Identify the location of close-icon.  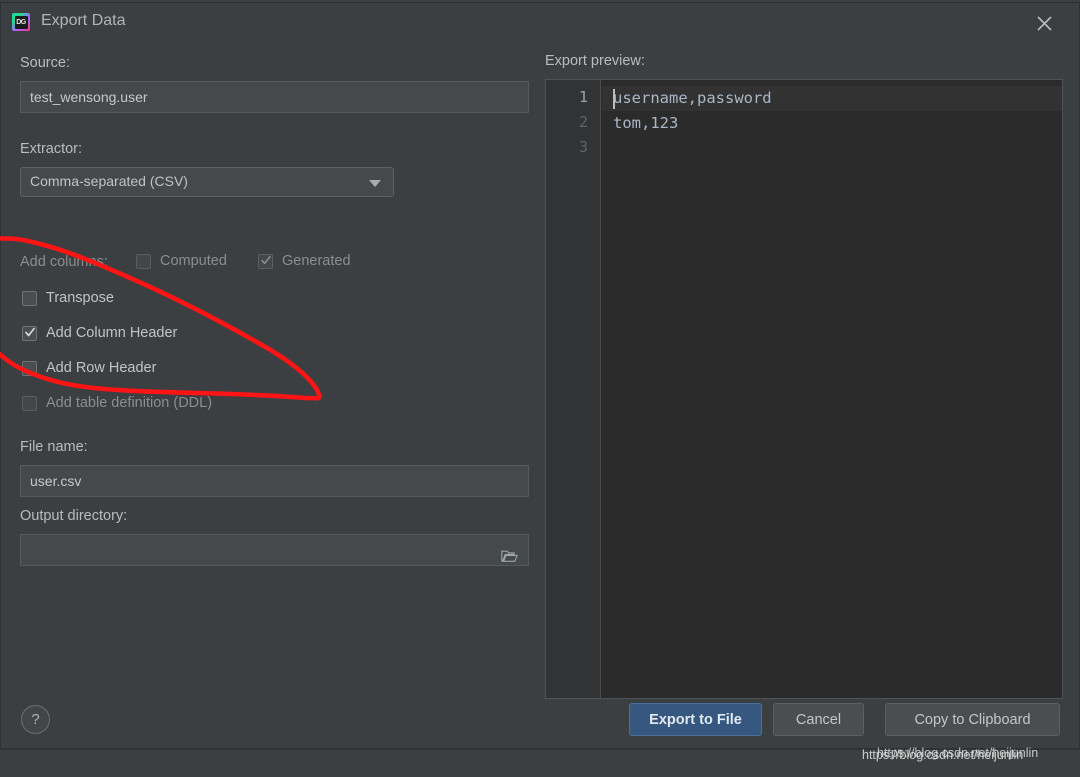
(1044, 23).